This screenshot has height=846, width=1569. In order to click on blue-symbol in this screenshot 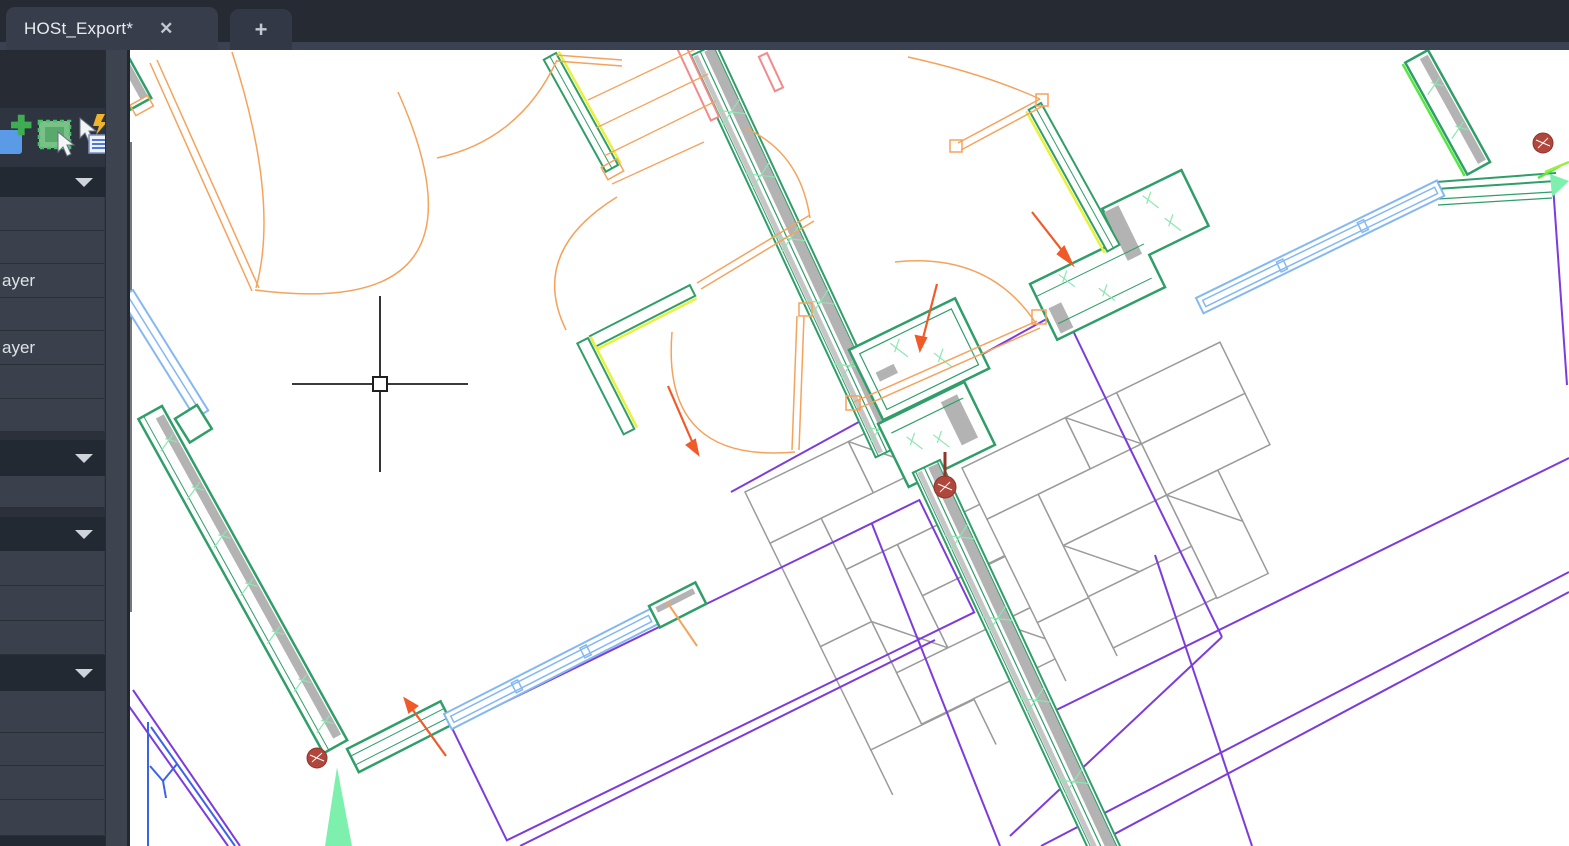, I will do `click(191, 784)`.